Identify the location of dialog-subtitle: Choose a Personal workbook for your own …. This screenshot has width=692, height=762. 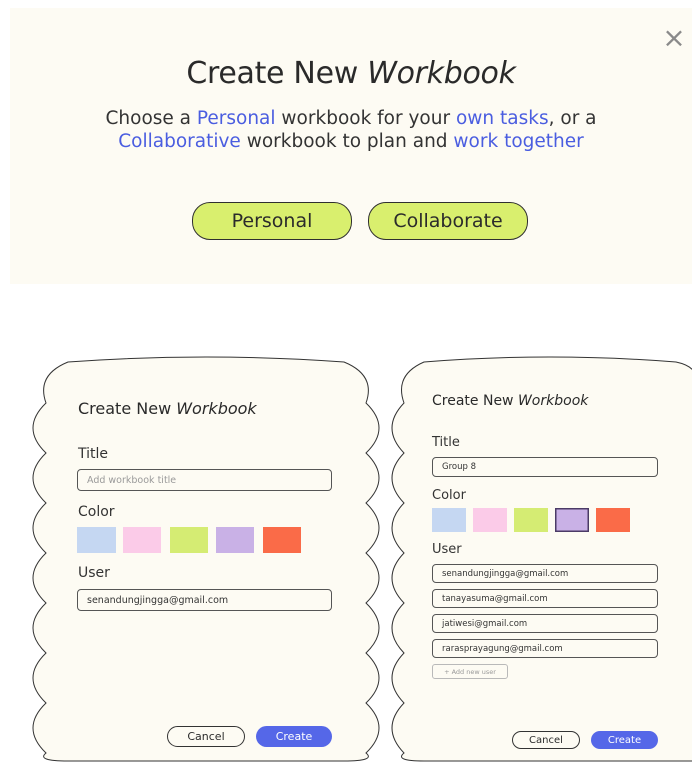
(351, 130).